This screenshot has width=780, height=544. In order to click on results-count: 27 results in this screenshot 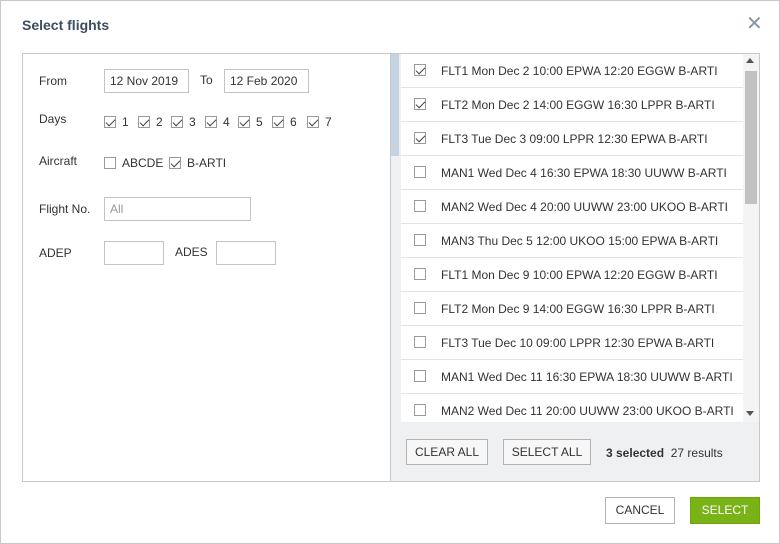, I will do `click(696, 453)`.